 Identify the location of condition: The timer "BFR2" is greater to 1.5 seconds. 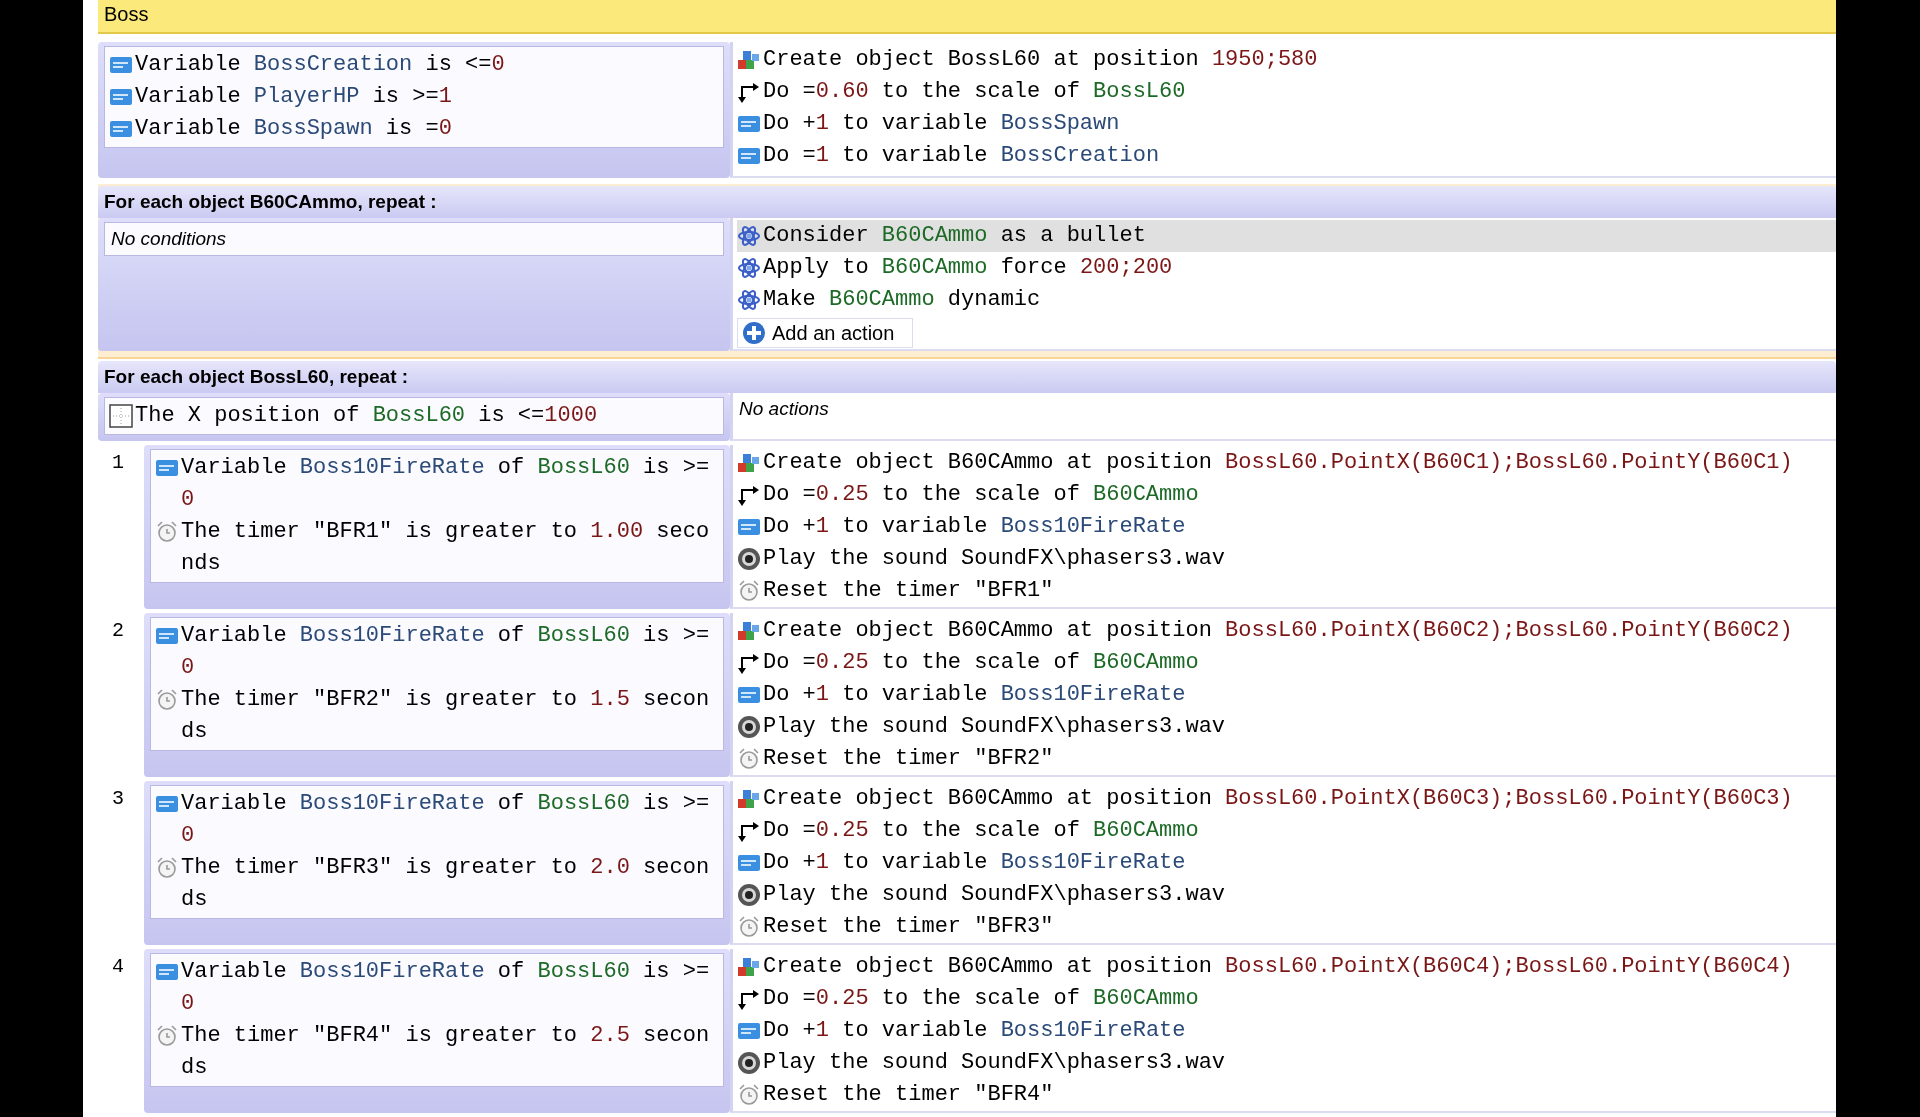
(437, 716).